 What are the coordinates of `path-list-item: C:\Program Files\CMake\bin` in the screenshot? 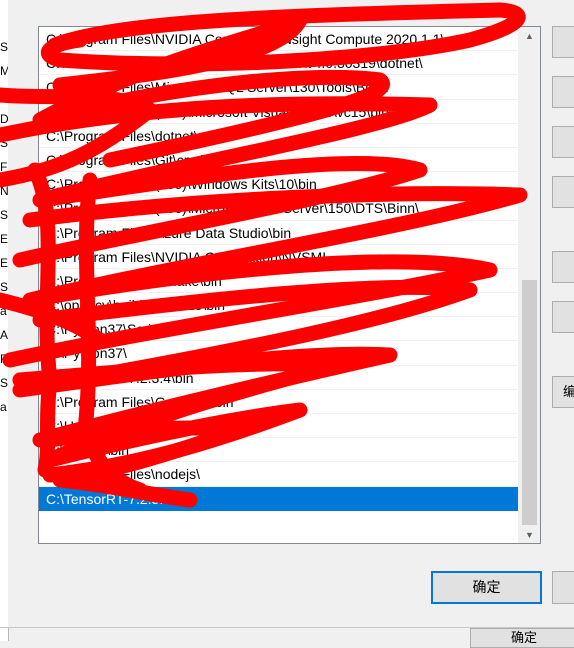 It's located at (279, 281).